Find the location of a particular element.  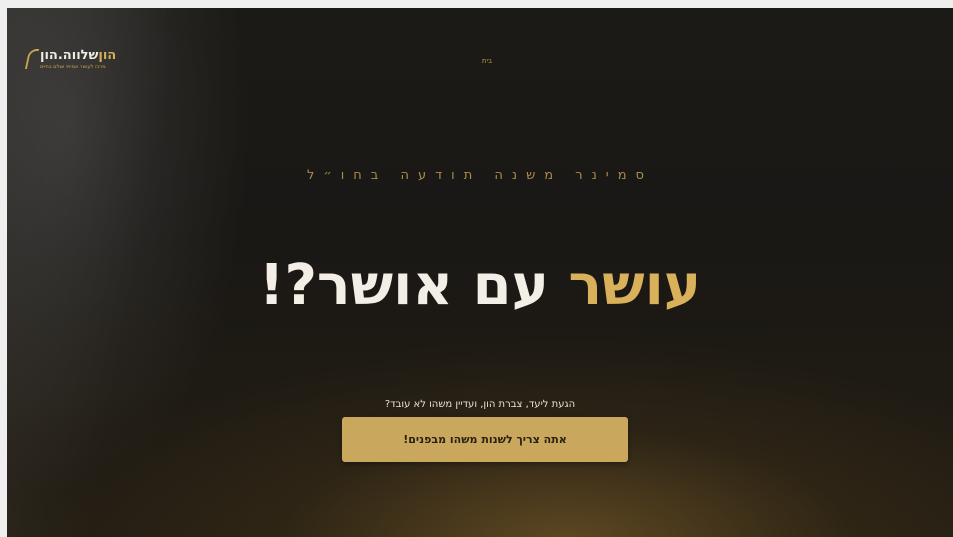

logo-subtitle: מרכז לעושר אמיתי ושלם בחיים is located at coordinates (73, 66).